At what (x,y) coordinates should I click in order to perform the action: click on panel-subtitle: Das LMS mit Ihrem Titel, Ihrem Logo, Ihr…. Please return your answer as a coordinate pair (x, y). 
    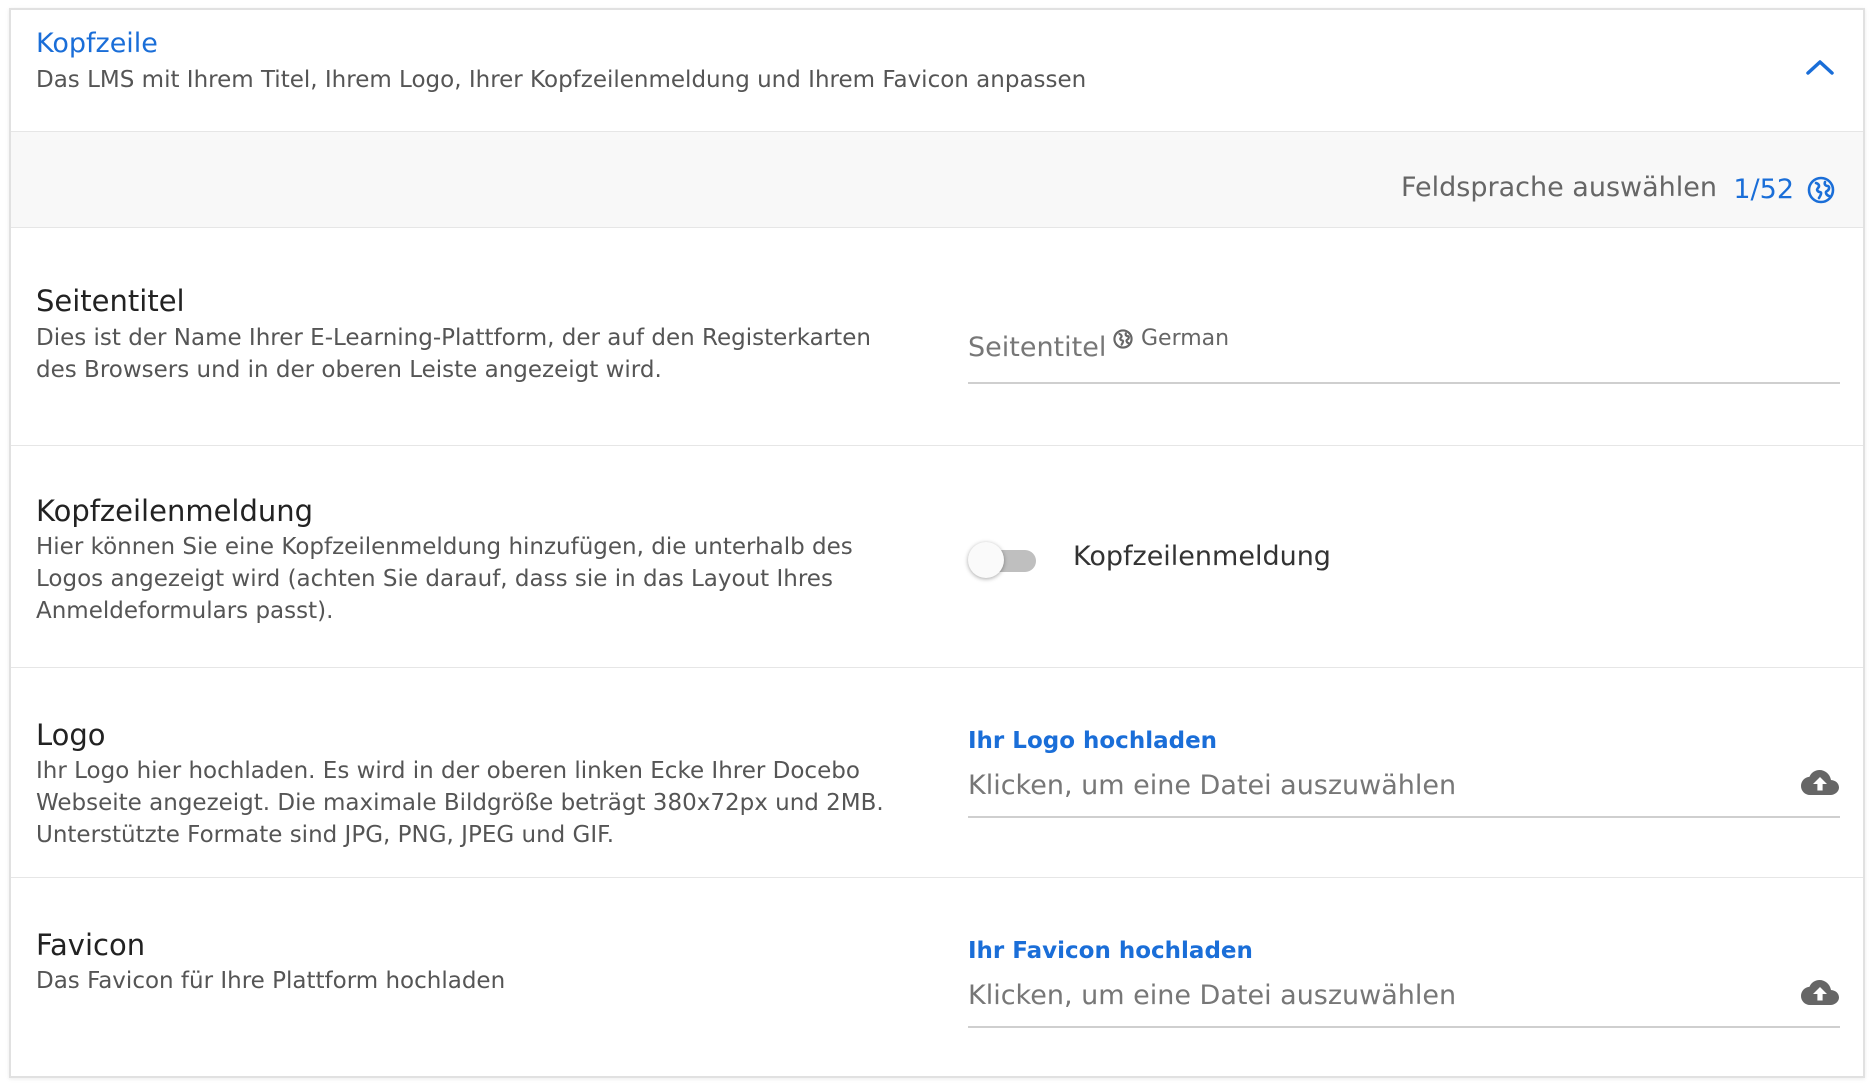
    Looking at the image, I should click on (561, 80).